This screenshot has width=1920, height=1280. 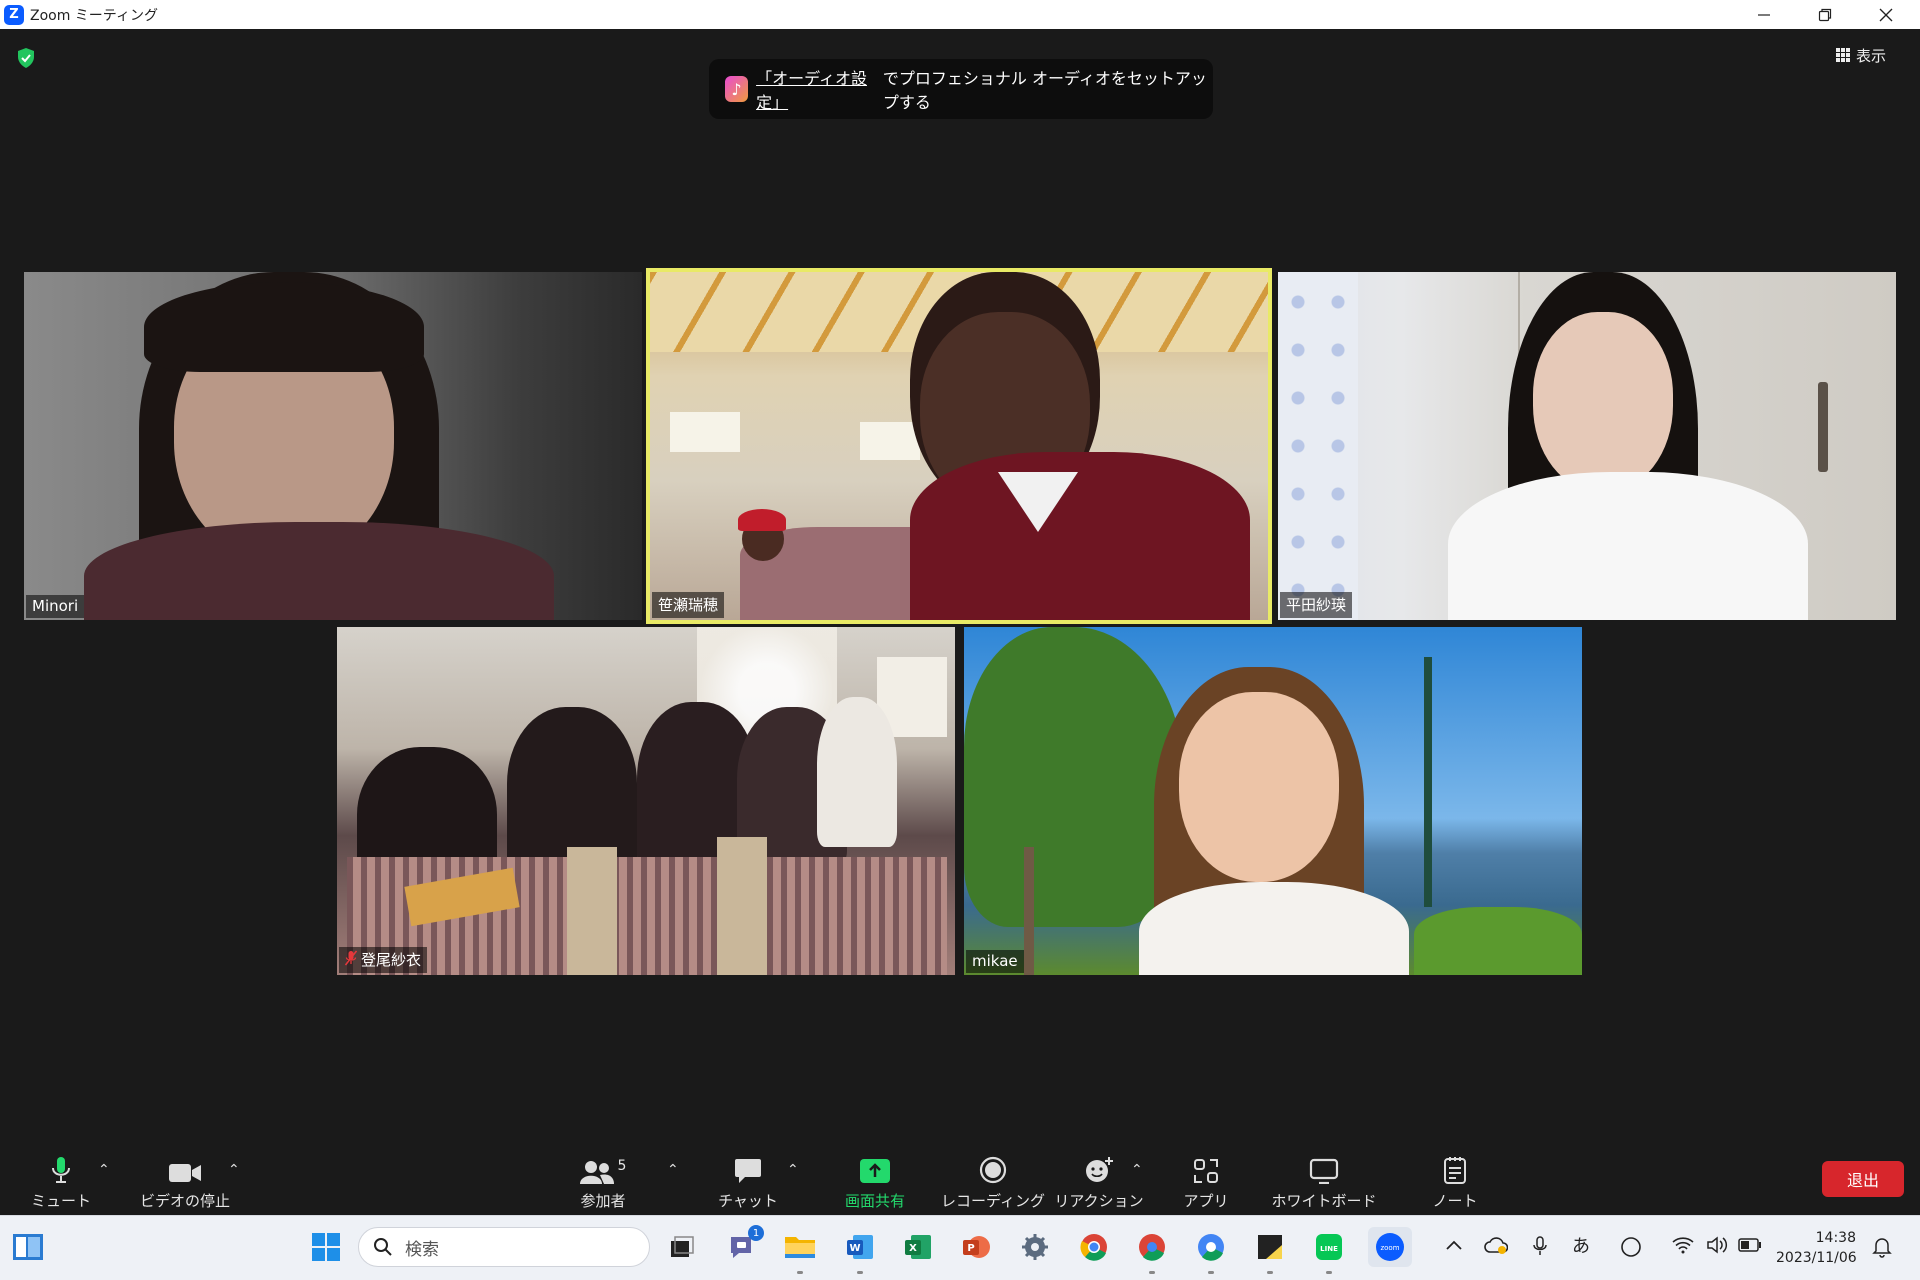 What do you see at coordinates (1496, 1247) in the screenshot?
I see `onedrive-cloud-icon` at bounding box center [1496, 1247].